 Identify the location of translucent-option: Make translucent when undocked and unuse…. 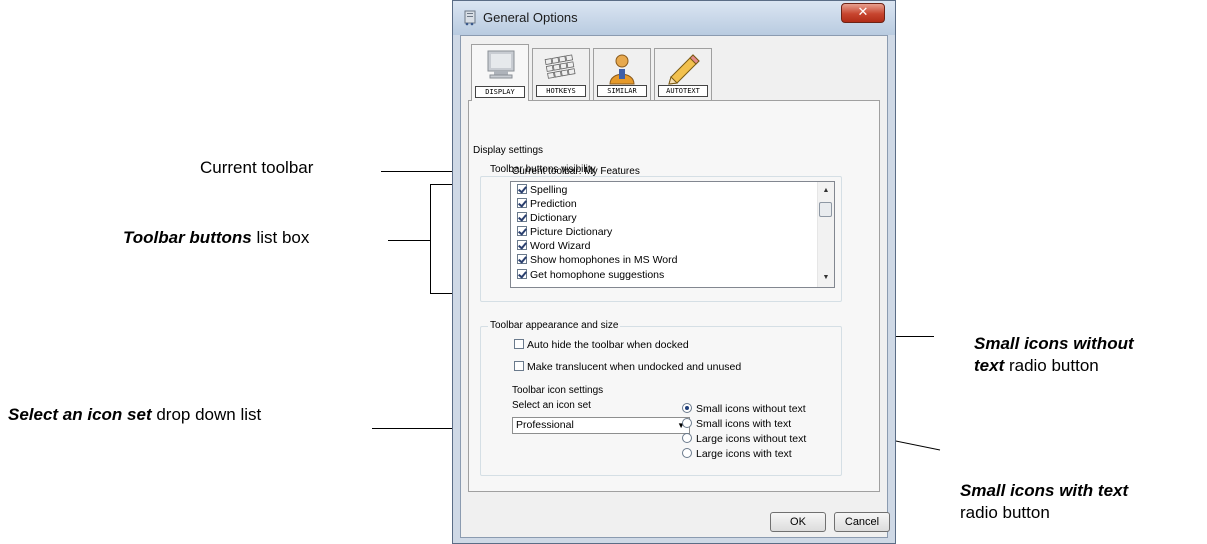
(627, 367).